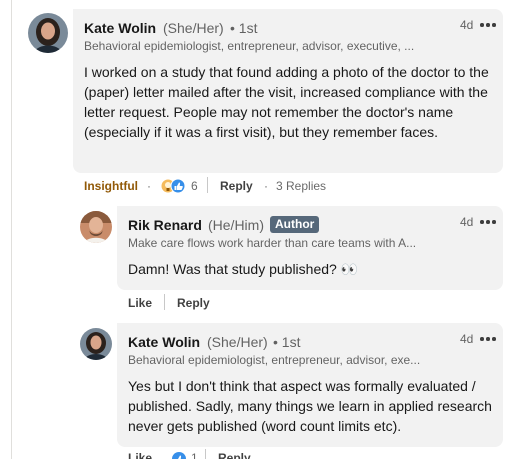  What do you see at coordinates (301, 186) in the screenshot?
I see `replies-count-link: 3 Replies` at bounding box center [301, 186].